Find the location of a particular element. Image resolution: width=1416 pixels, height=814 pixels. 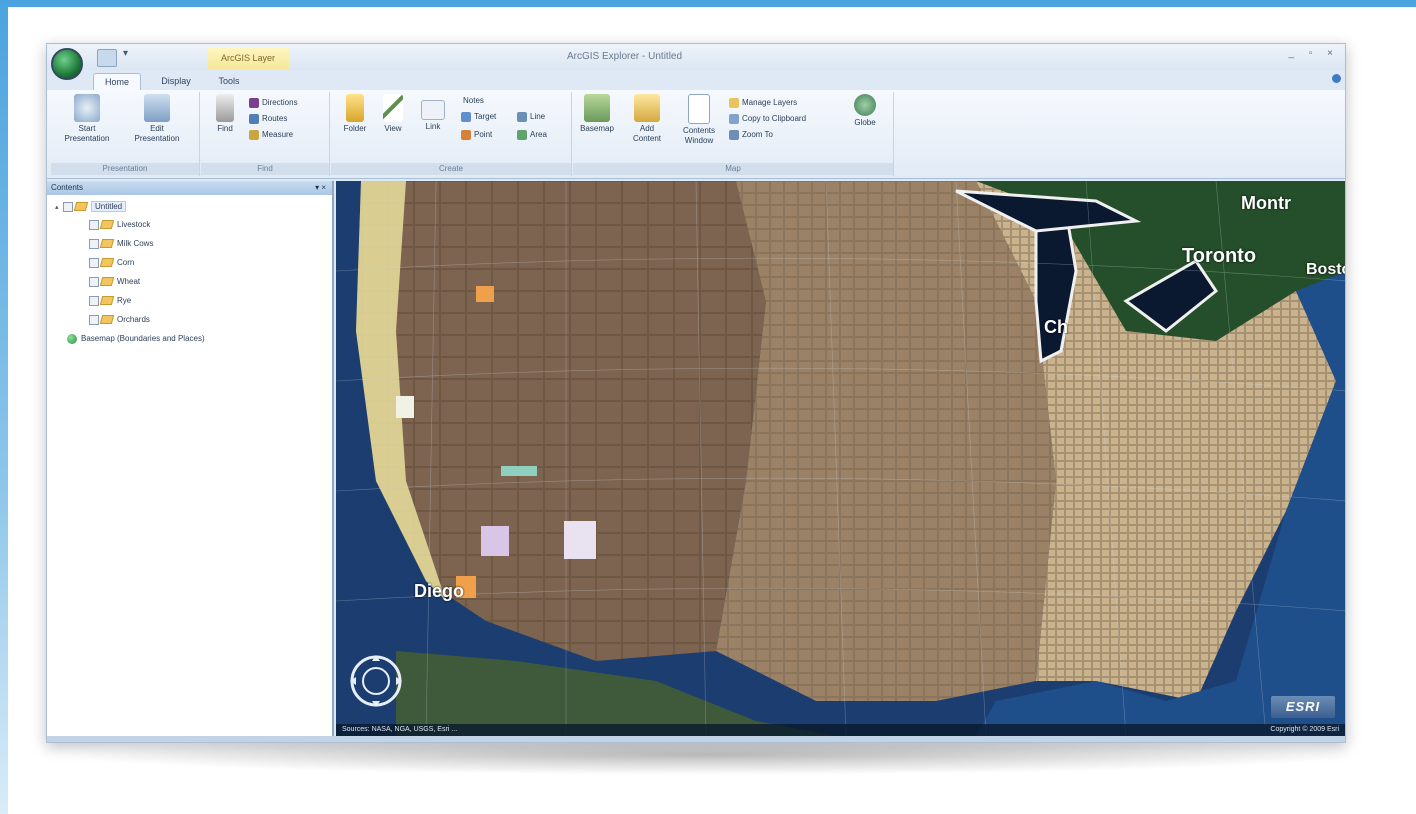

directions-icon is located at coordinates (254, 102).